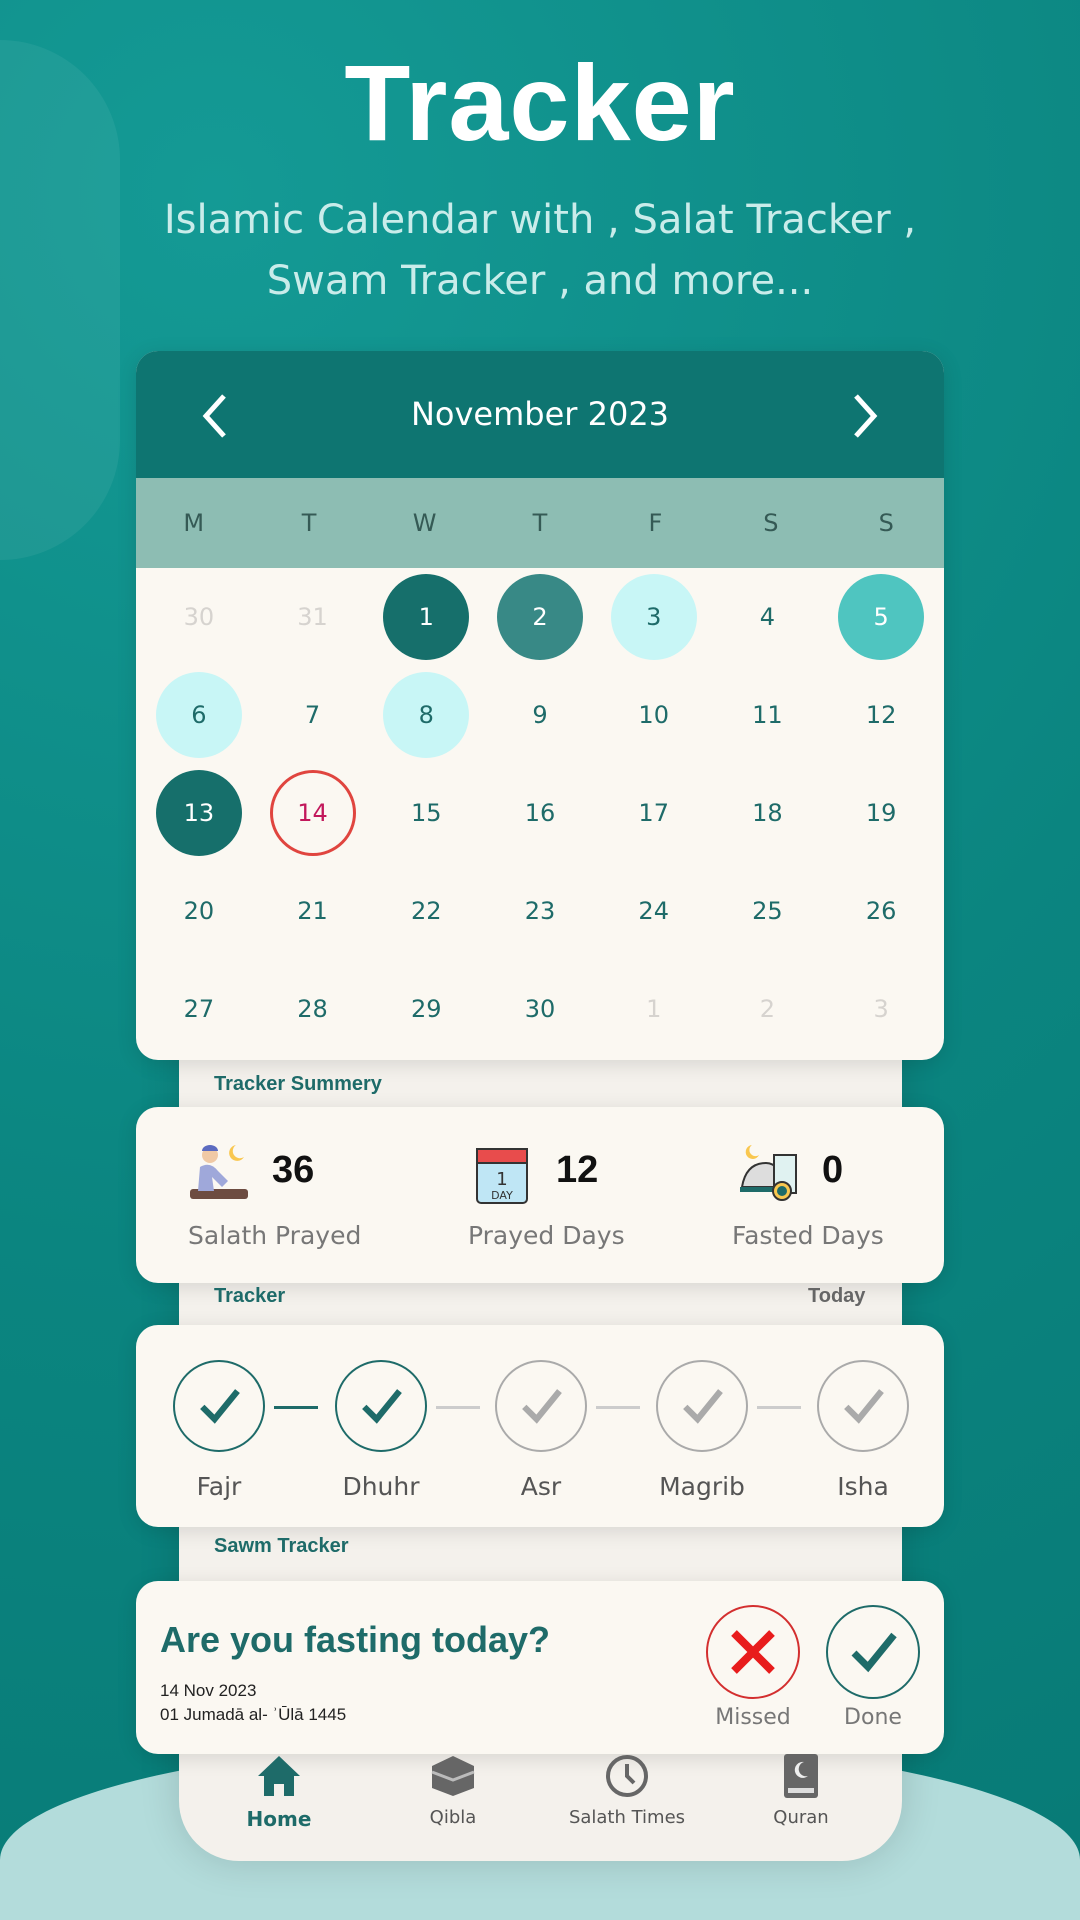 The image size is (1080, 1920). I want to click on calendar-day: 31, so click(313, 617).